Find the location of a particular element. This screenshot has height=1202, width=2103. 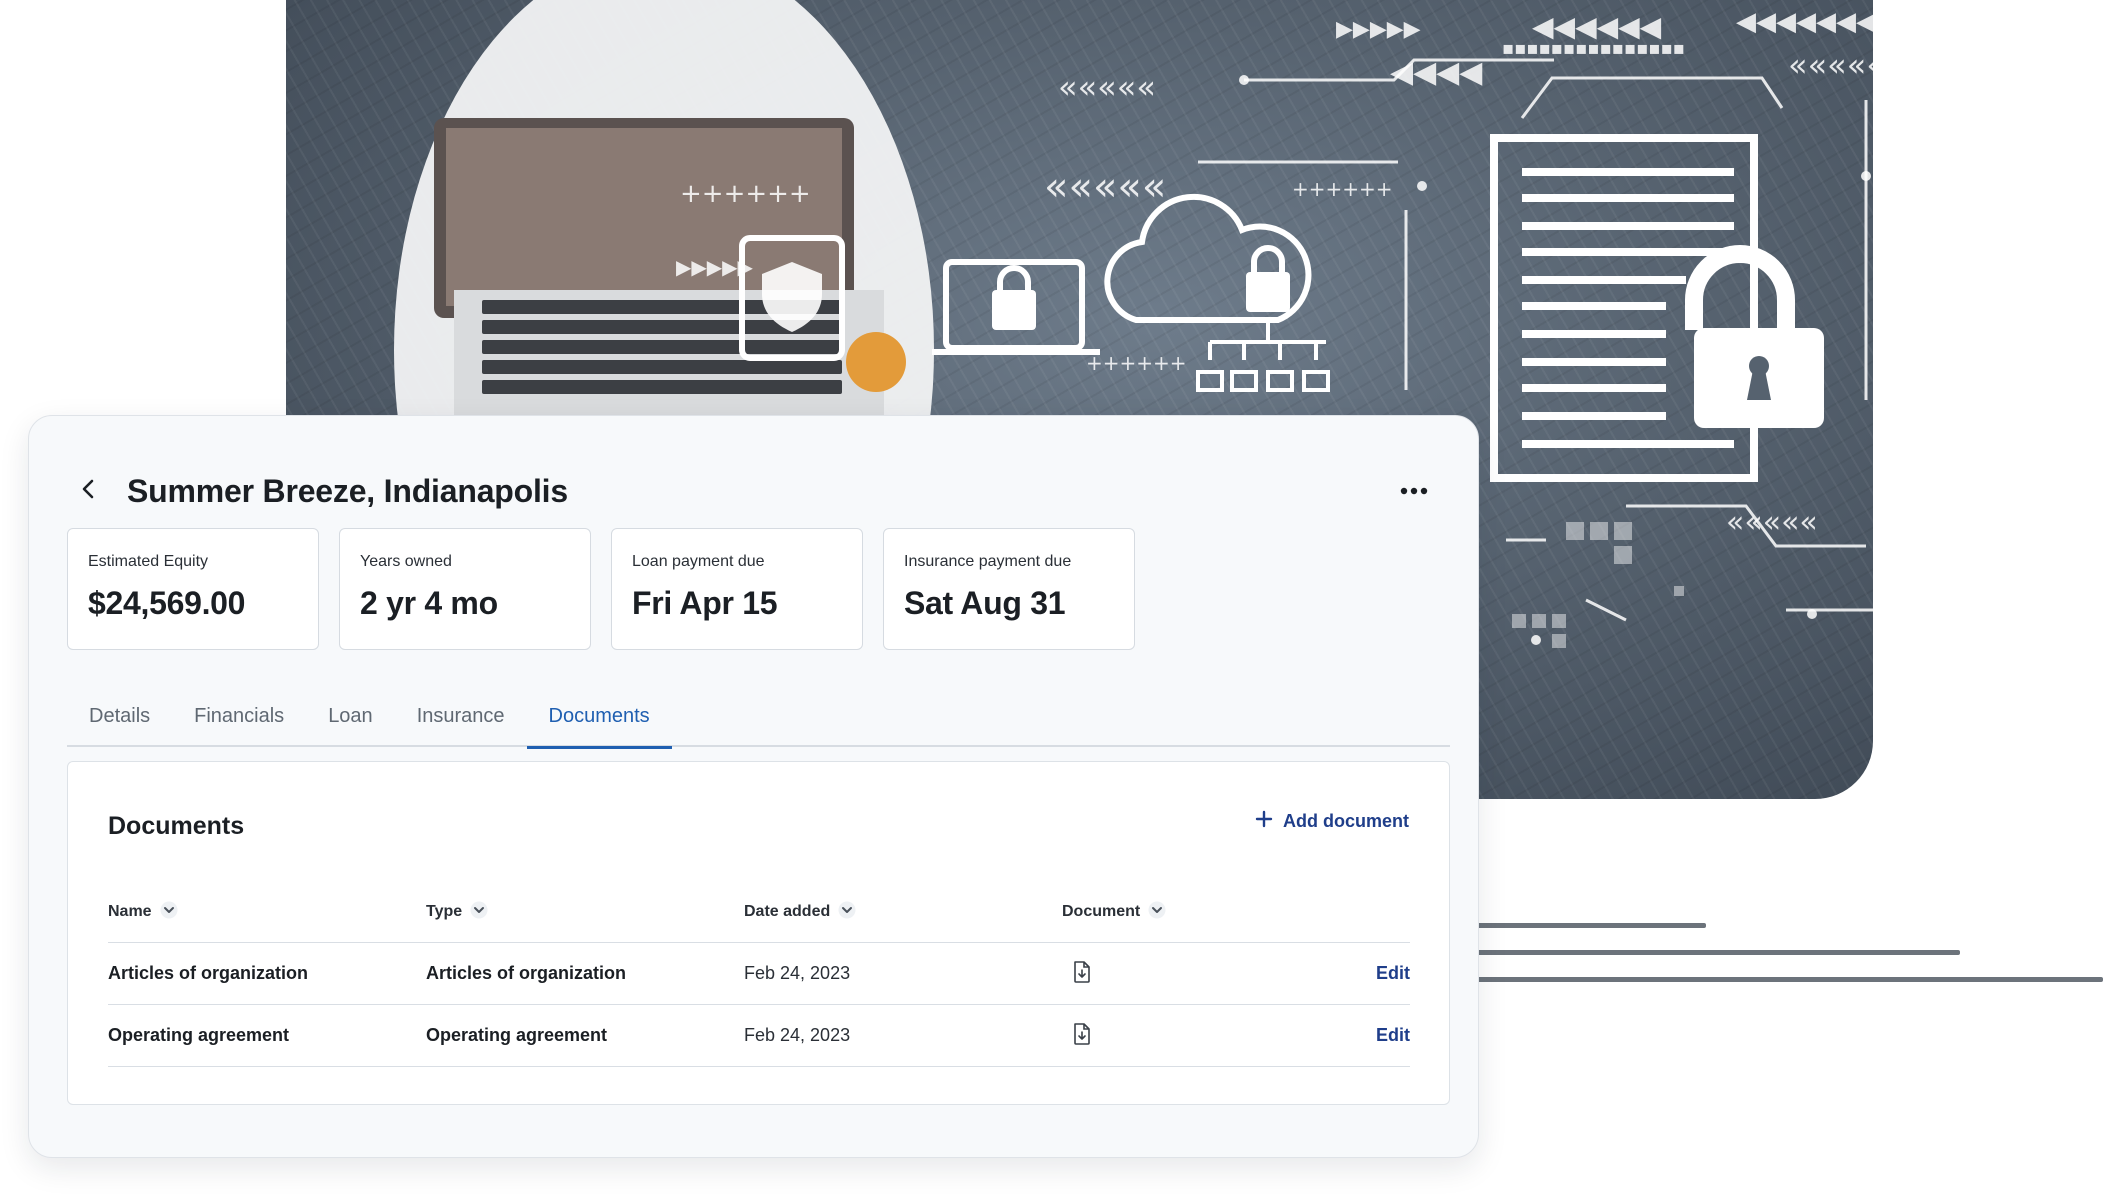

tab-insurance: Insurance is located at coordinates (461, 716).